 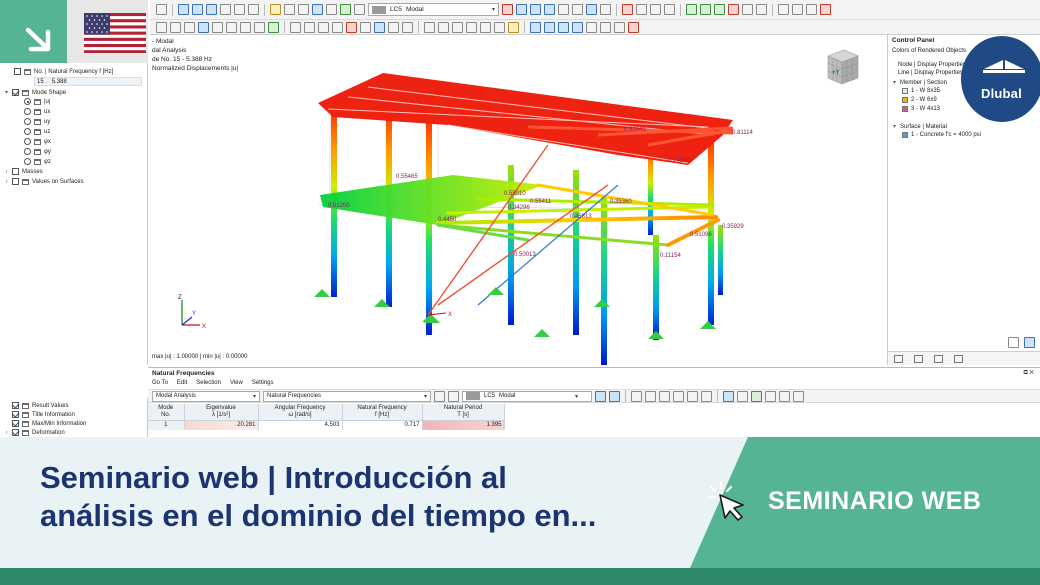 What do you see at coordinates (382, 425) in the screenshot?
I see `cell-natural-frequency: 0.717` at bounding box center [382, 425].